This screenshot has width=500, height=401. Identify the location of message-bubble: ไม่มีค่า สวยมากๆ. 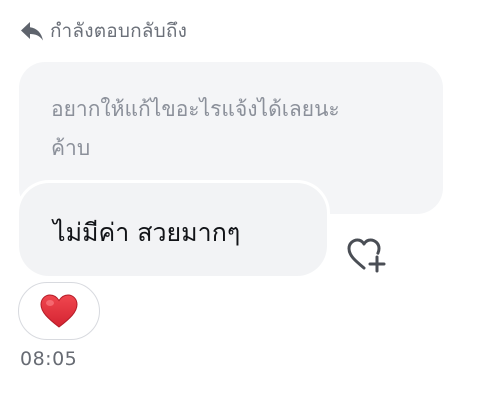
(173, 229).